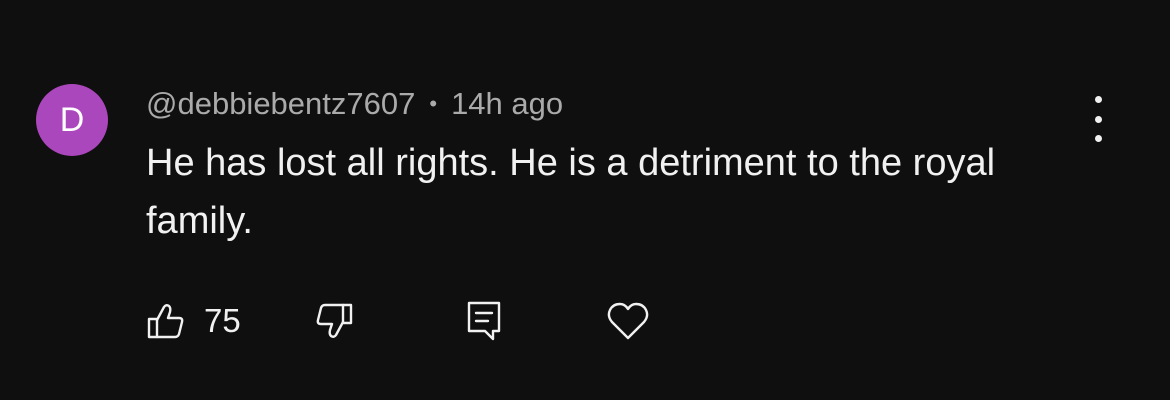  I want to click on reply-button, so click(484, 321).